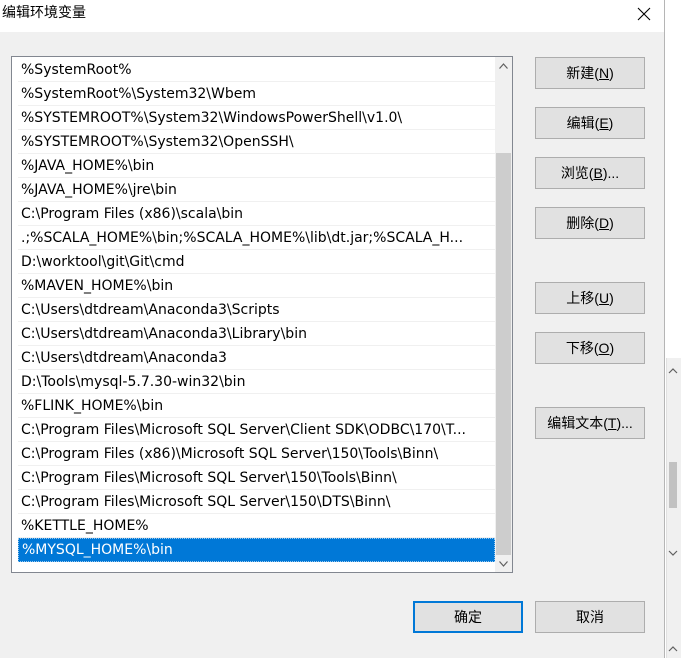  Describe the element at coordinates (256, 550) in the screenshot. I see `list-item-selected: %MYSQL_HOME%\bin` at that location.